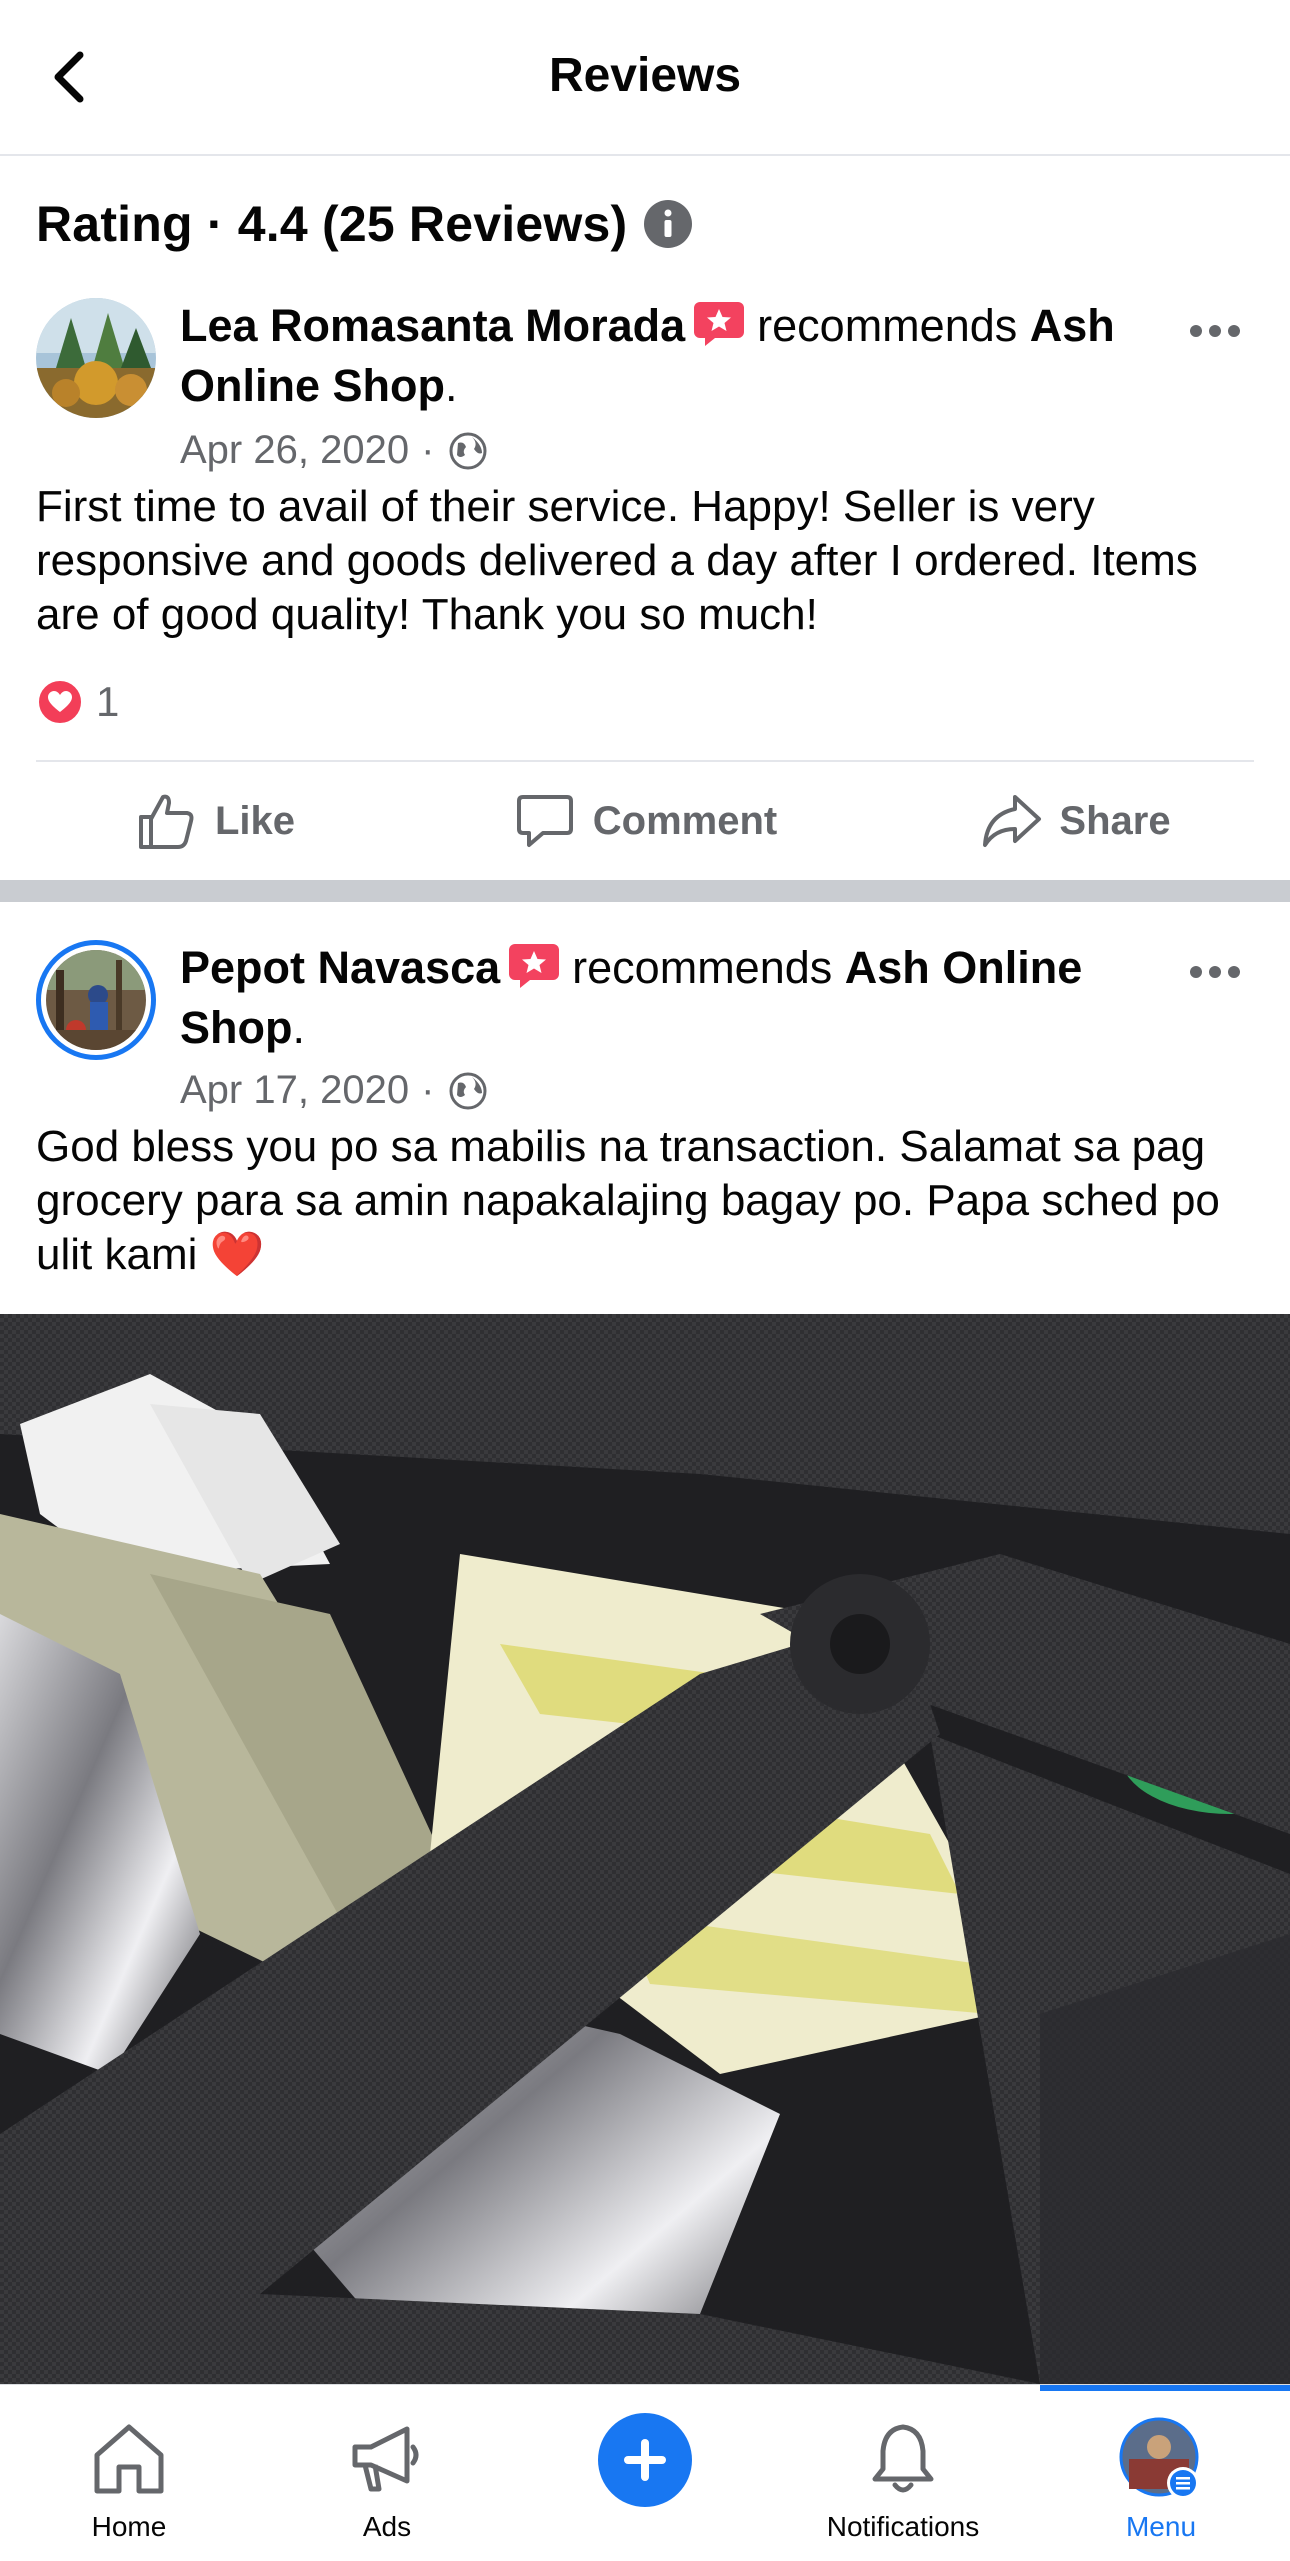  What do you see at coordinates (1161, 2459) in the screenshot?
I see `menu-icon` at bounding box center [1161, 2459].